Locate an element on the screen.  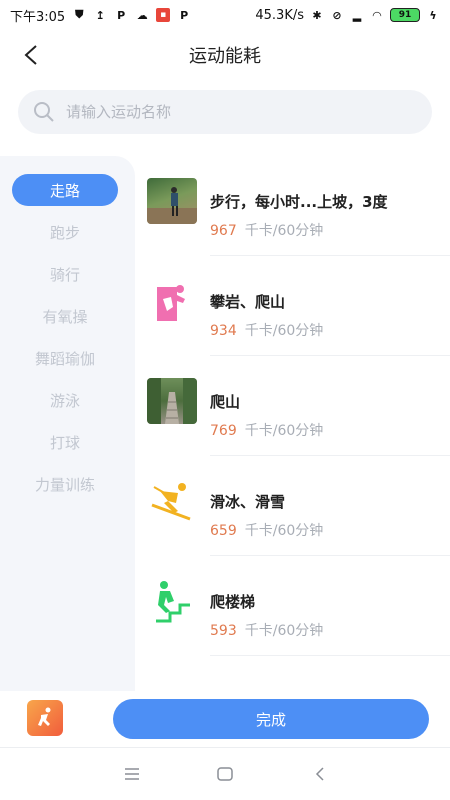
activity-title: 攀岩、爬山 is located at coordinates (248, 302).